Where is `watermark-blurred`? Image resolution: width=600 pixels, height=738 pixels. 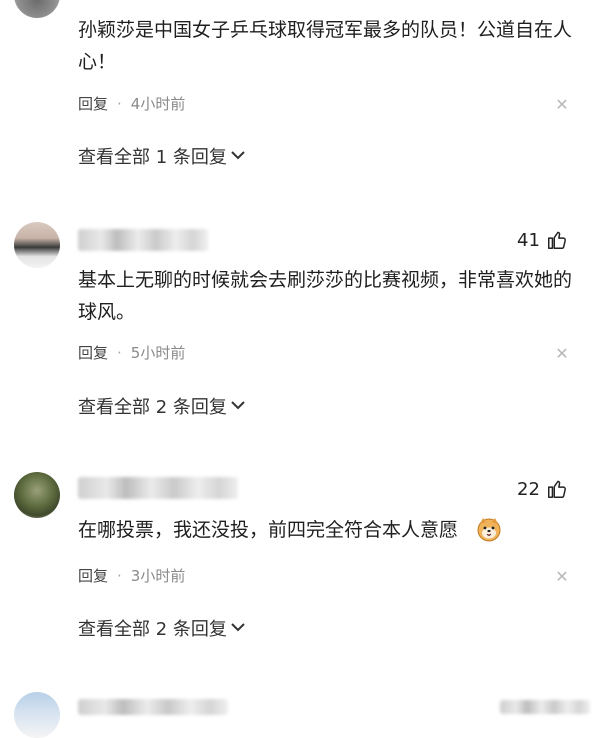 watermark-blurred is located at coordinates (545, 707).